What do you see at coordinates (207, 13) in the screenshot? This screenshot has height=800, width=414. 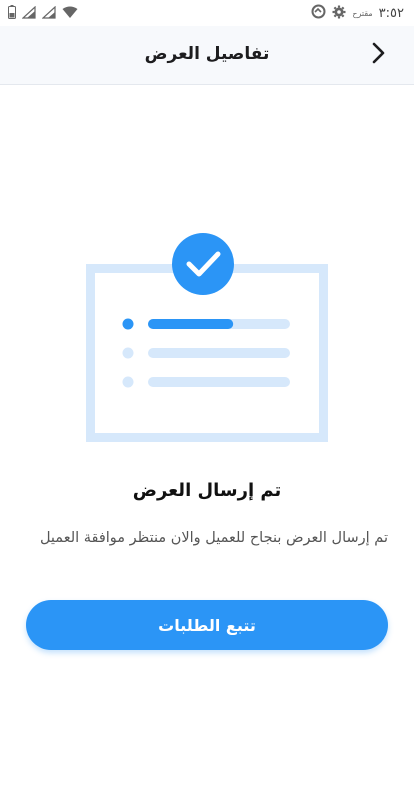 I see `status-bar: مقترح ٣:٥٢` at bounding box center [207, 13].